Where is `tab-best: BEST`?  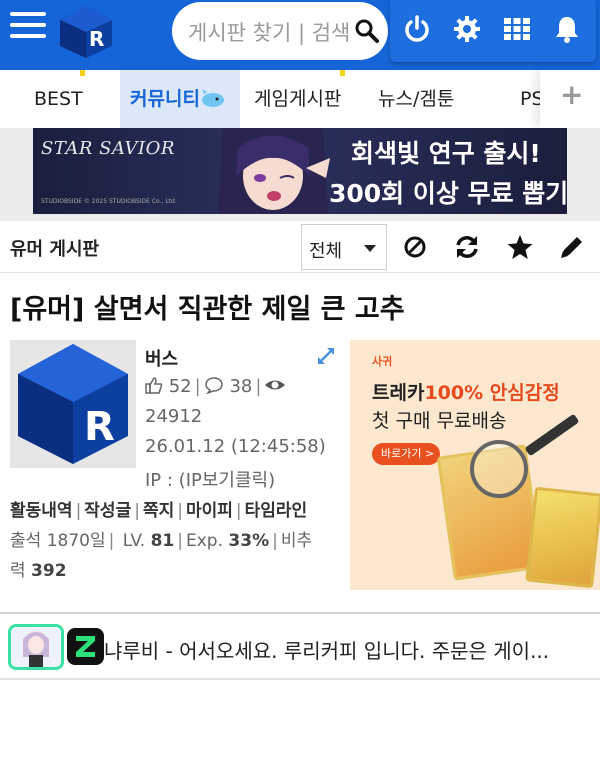
tab-best: BEST is located at coordinates (58, 99).